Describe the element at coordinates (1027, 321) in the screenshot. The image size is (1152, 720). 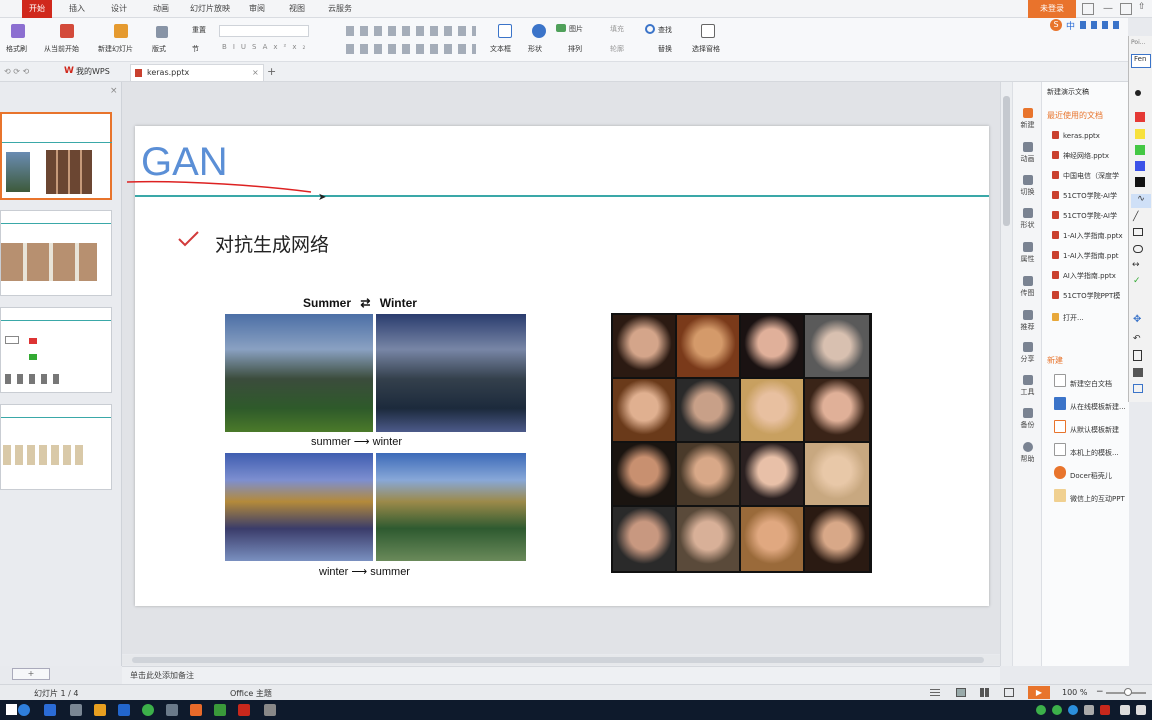
I see `side-recommend-button: 推荐` at that location.